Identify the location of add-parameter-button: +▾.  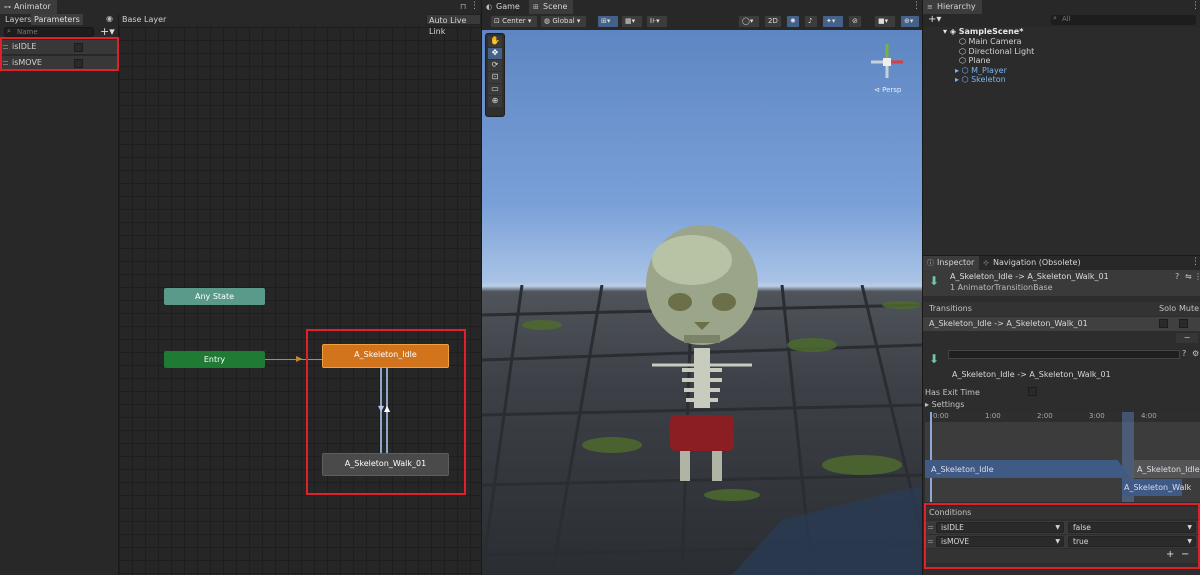
(107, 31).